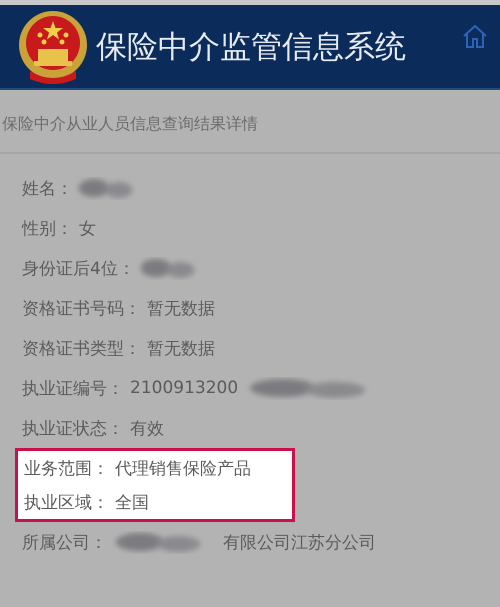  What do you see at coordinates (130, 124) in the screenshot?
I see `page-title: 保险中介从业人员信息查询结果详情` at bounding box center [130, 124].